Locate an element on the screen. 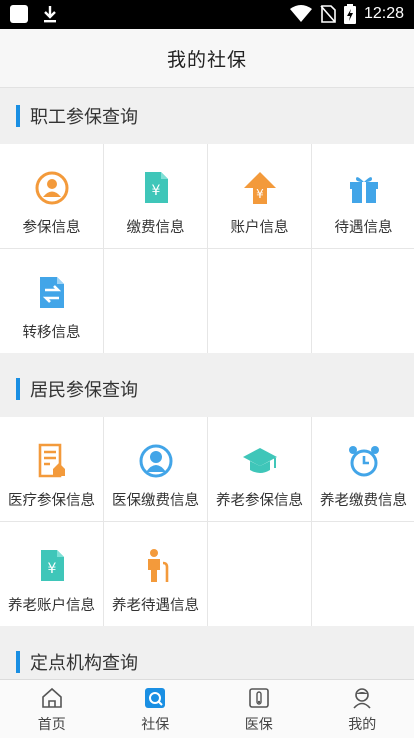 The image size is (414, 738). tab-label: 社保 is located at coordinates (155, 724).